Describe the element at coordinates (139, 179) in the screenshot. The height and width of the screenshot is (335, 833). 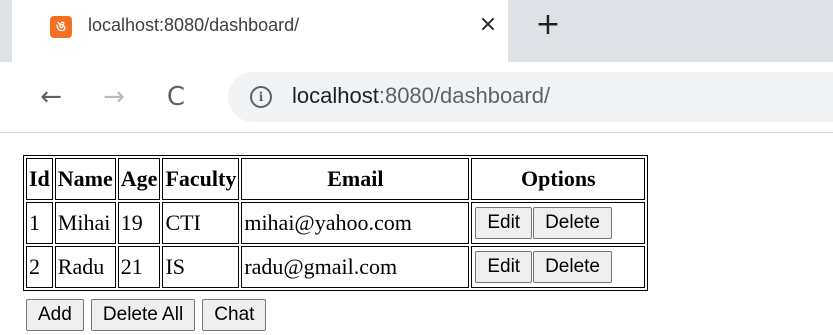
I see `header-age: Age` at that location.